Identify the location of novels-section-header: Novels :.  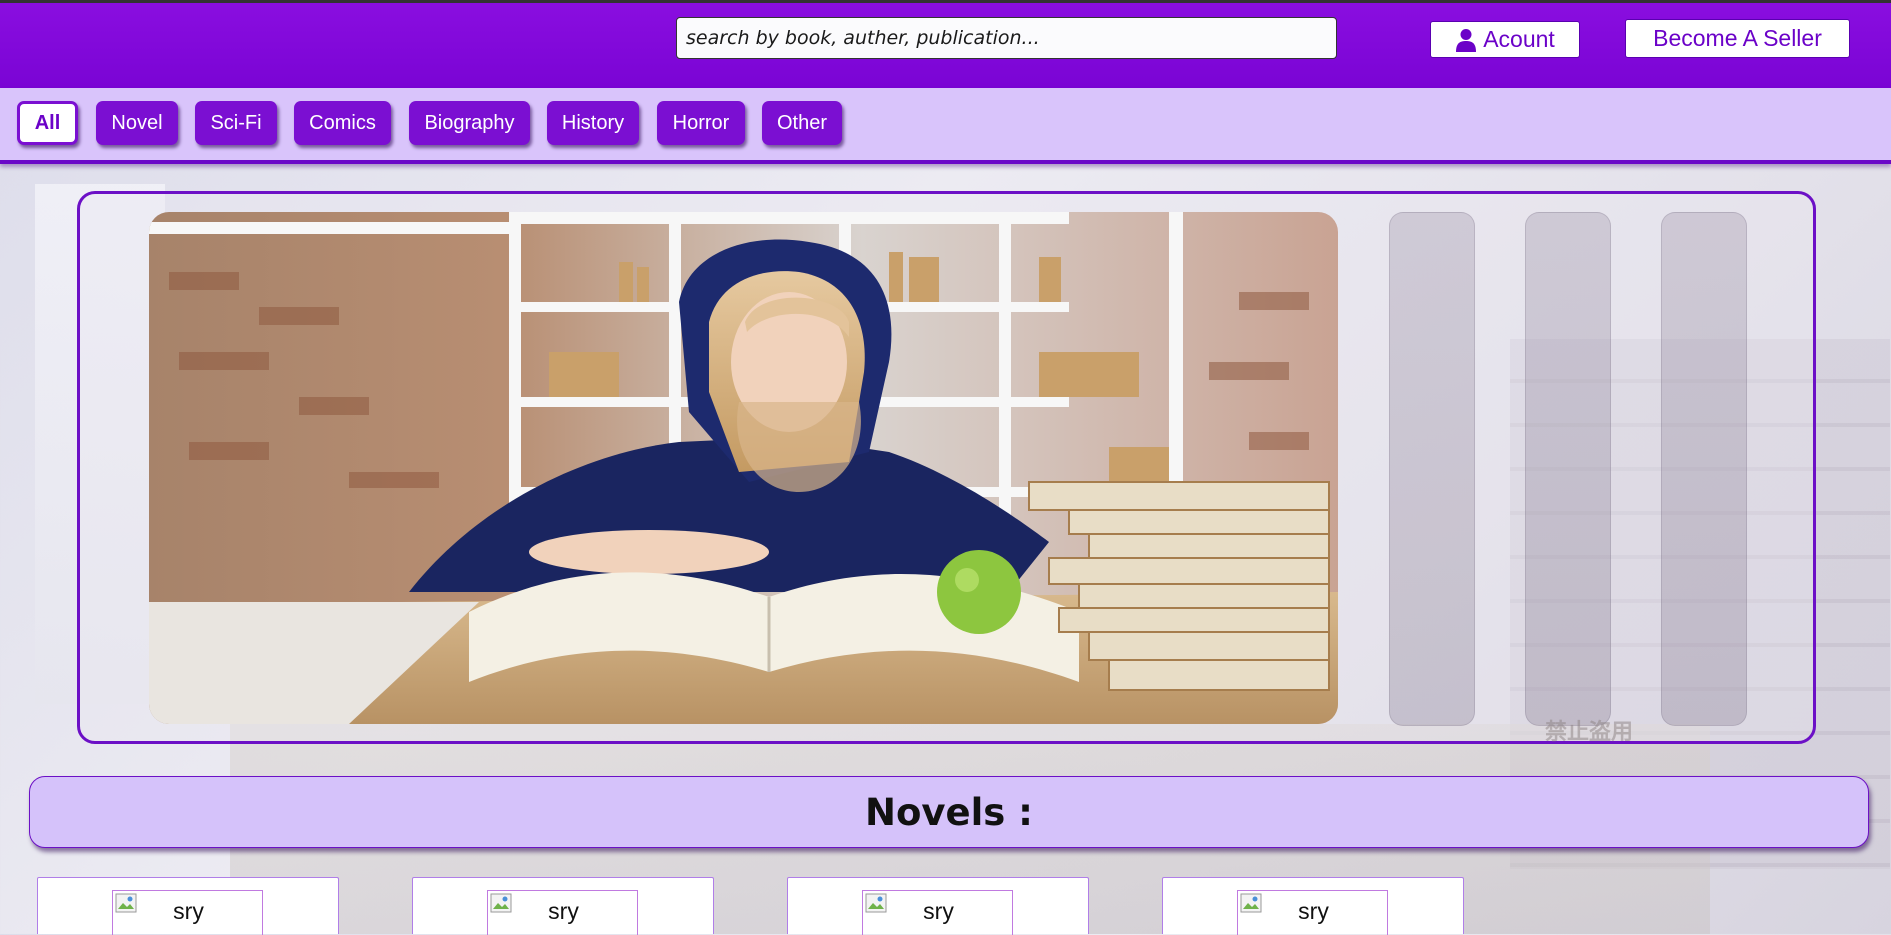
(949, 812).